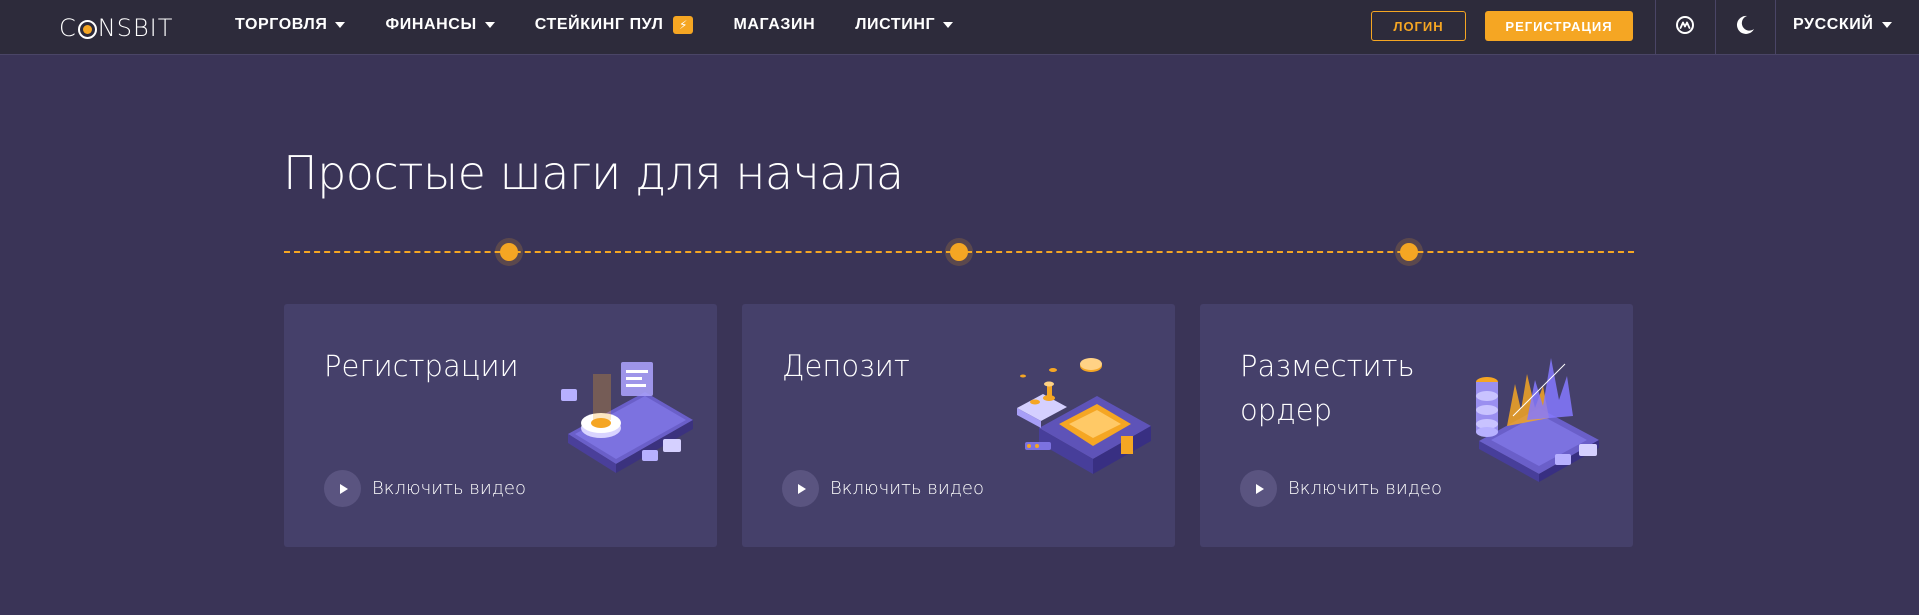  I want to click on deposit-illustration, so click(1084, 416).